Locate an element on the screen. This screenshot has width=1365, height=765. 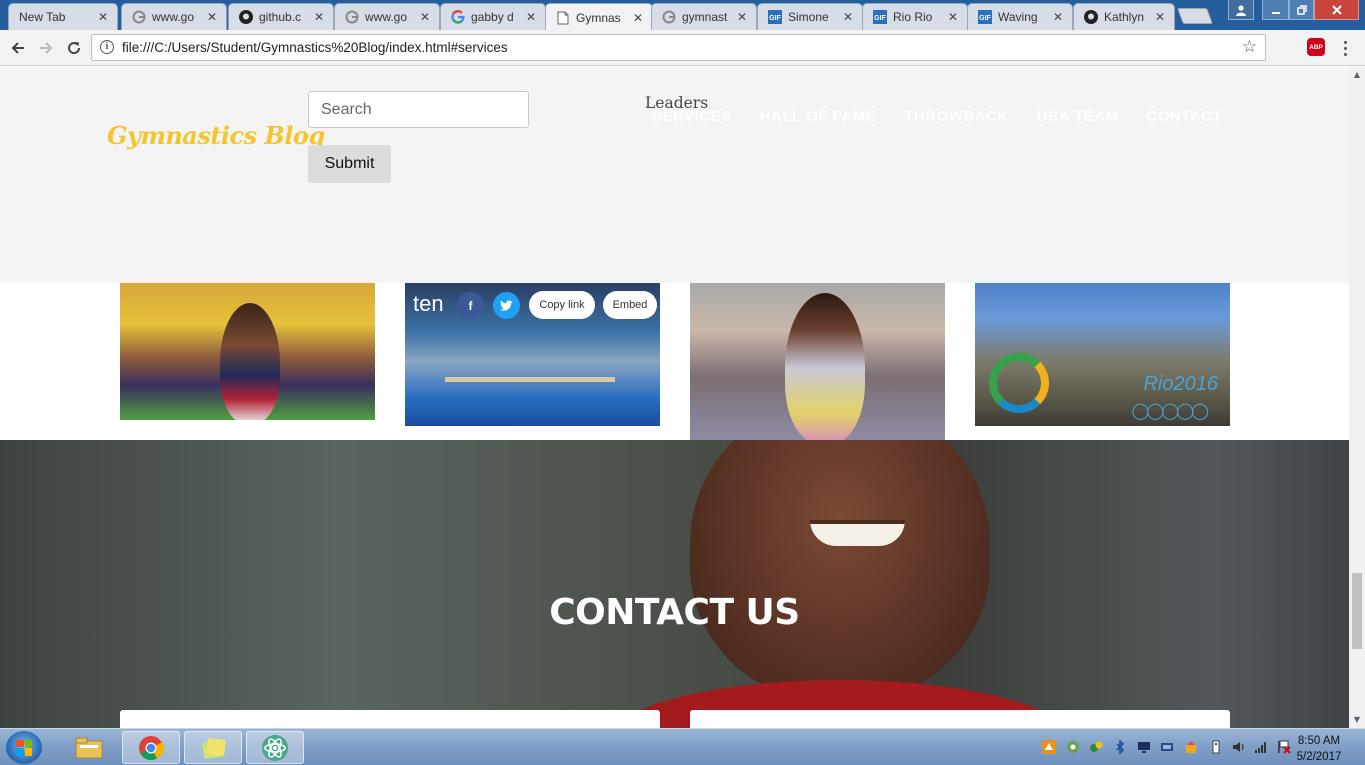
tab-gif-rio: GIF Rio Rio ✕ is located at coordinates (915, 16).